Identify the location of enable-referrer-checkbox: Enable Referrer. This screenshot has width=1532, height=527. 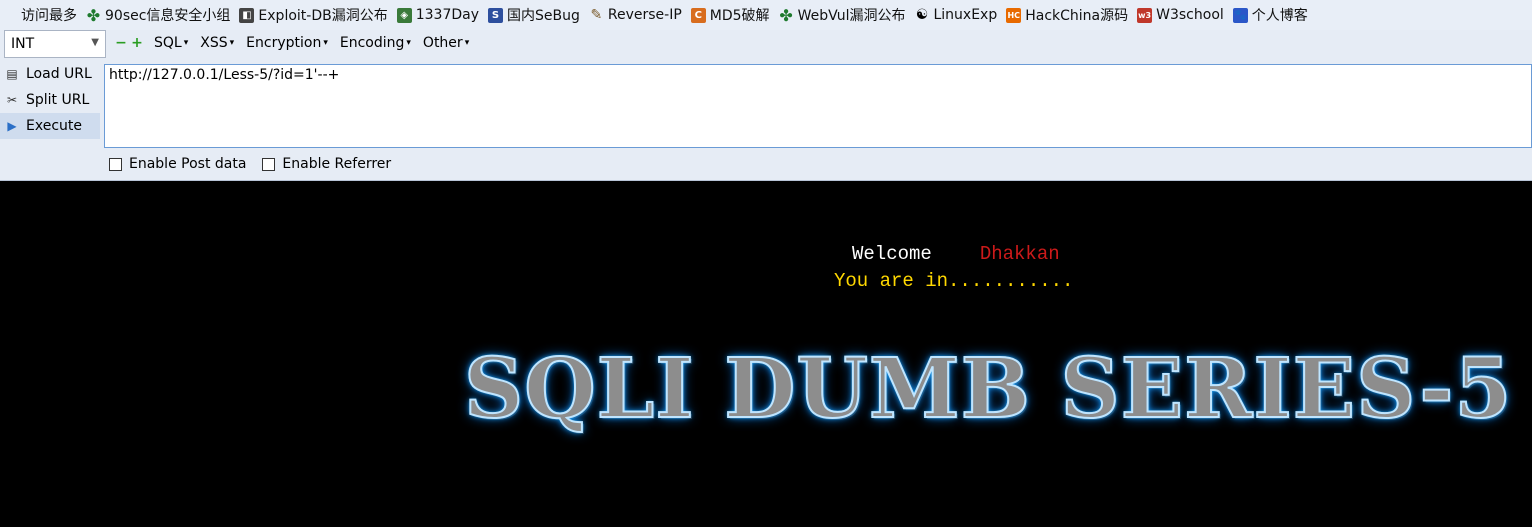
(326, 164).